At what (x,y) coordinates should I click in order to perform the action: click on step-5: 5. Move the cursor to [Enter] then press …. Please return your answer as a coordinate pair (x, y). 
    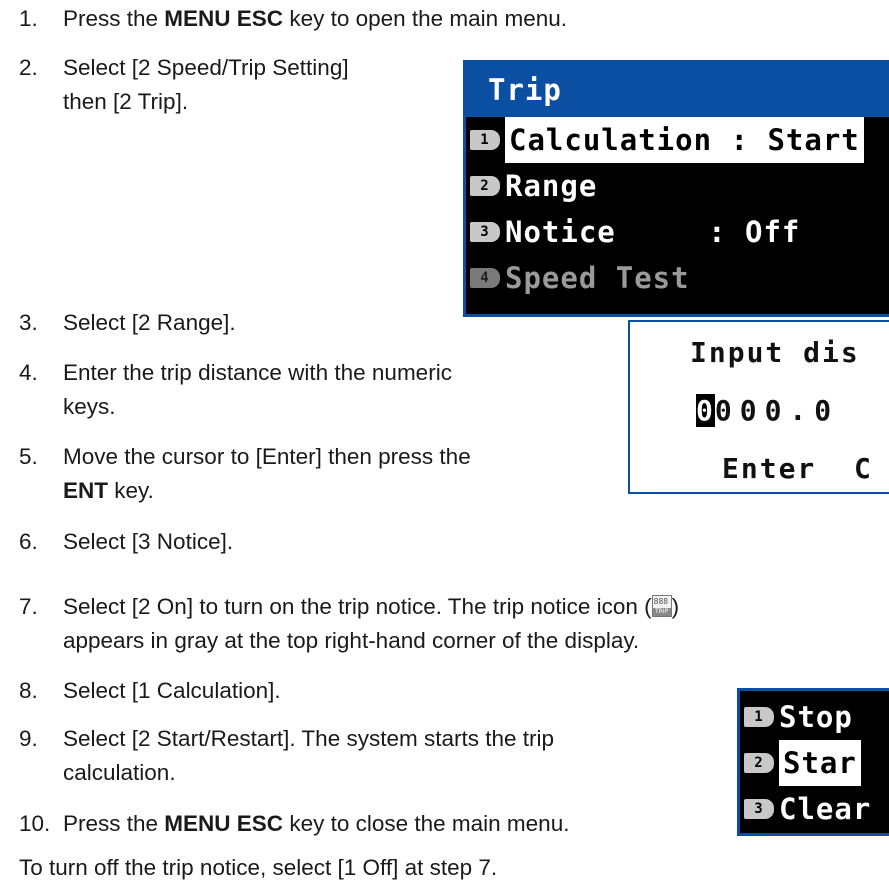
    Looking at the image, I should click on (245, 474).